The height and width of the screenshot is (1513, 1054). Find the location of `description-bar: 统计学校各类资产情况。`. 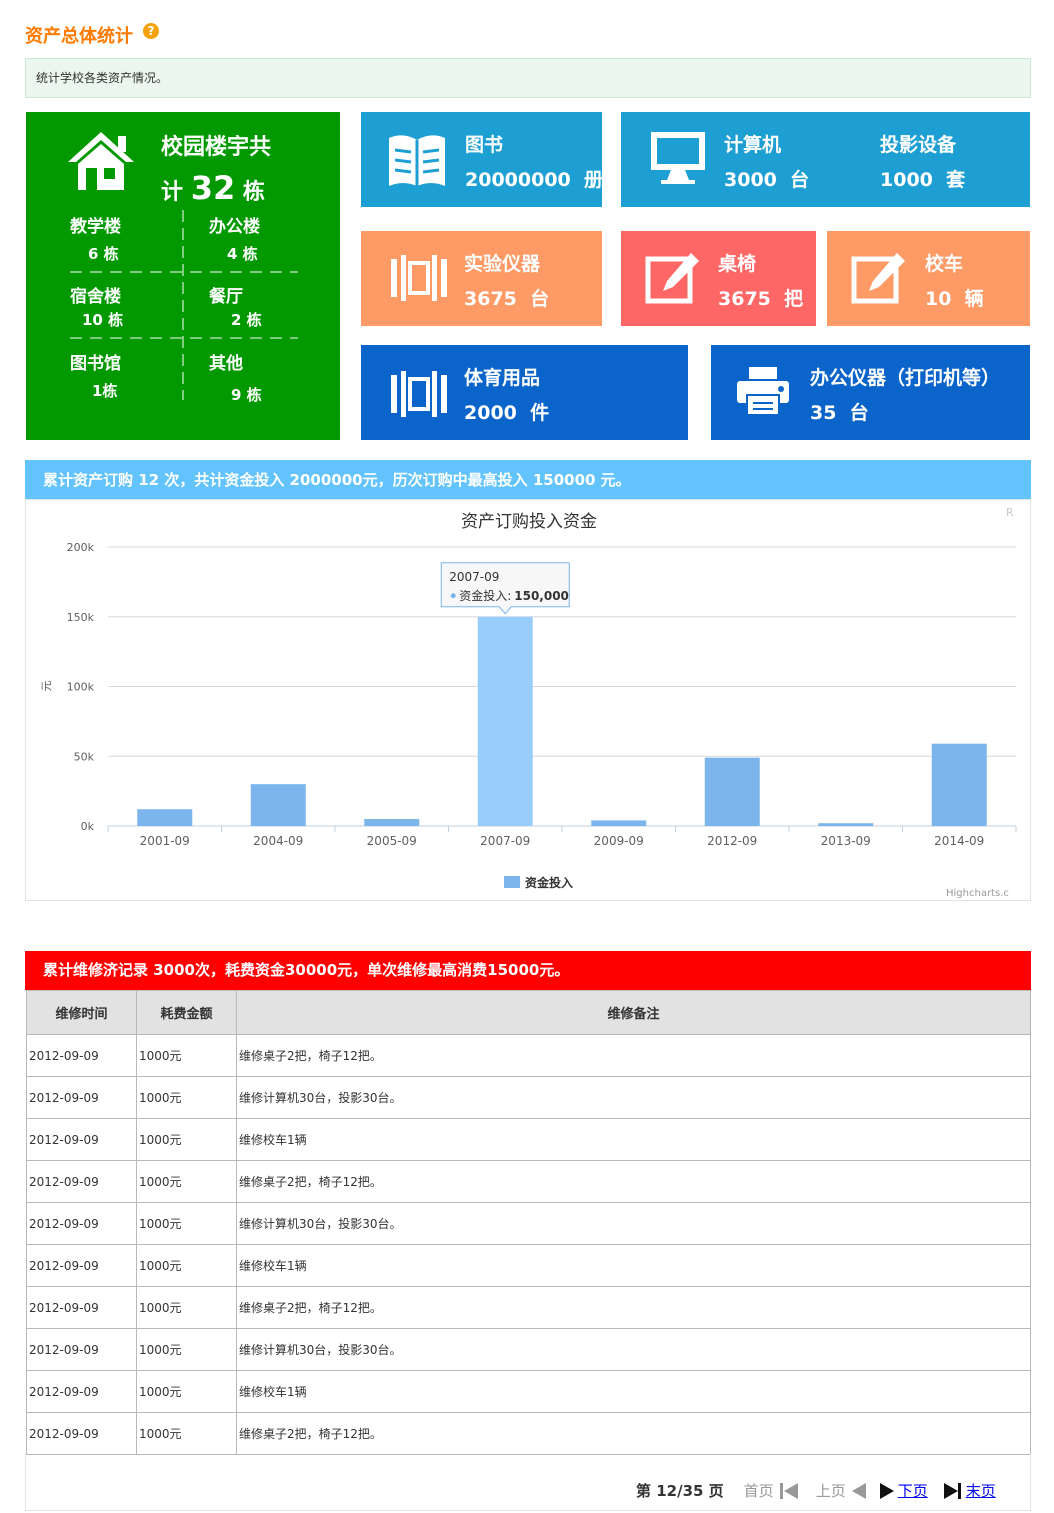

description-bar: 统计学校各类资产情况。 is located at coordinates (528, 78).